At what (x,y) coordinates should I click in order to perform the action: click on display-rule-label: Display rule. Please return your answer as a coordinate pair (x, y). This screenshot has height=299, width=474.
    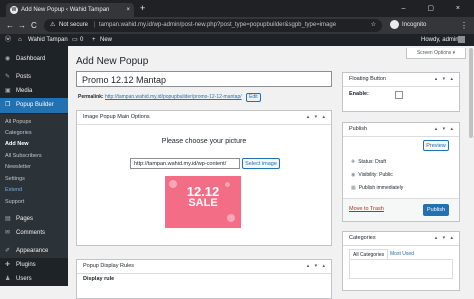
    Looking at the image, I should click on (99, 279).